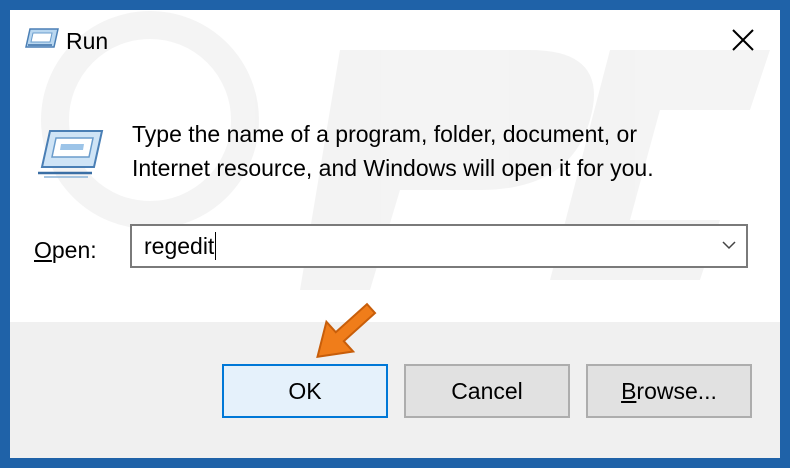 This screenshot has width=790, height=468. What do you see at coordinates (439, 246) in the screenshot?
I see `open-combobox: regedit` at bounding box center [439, 246].